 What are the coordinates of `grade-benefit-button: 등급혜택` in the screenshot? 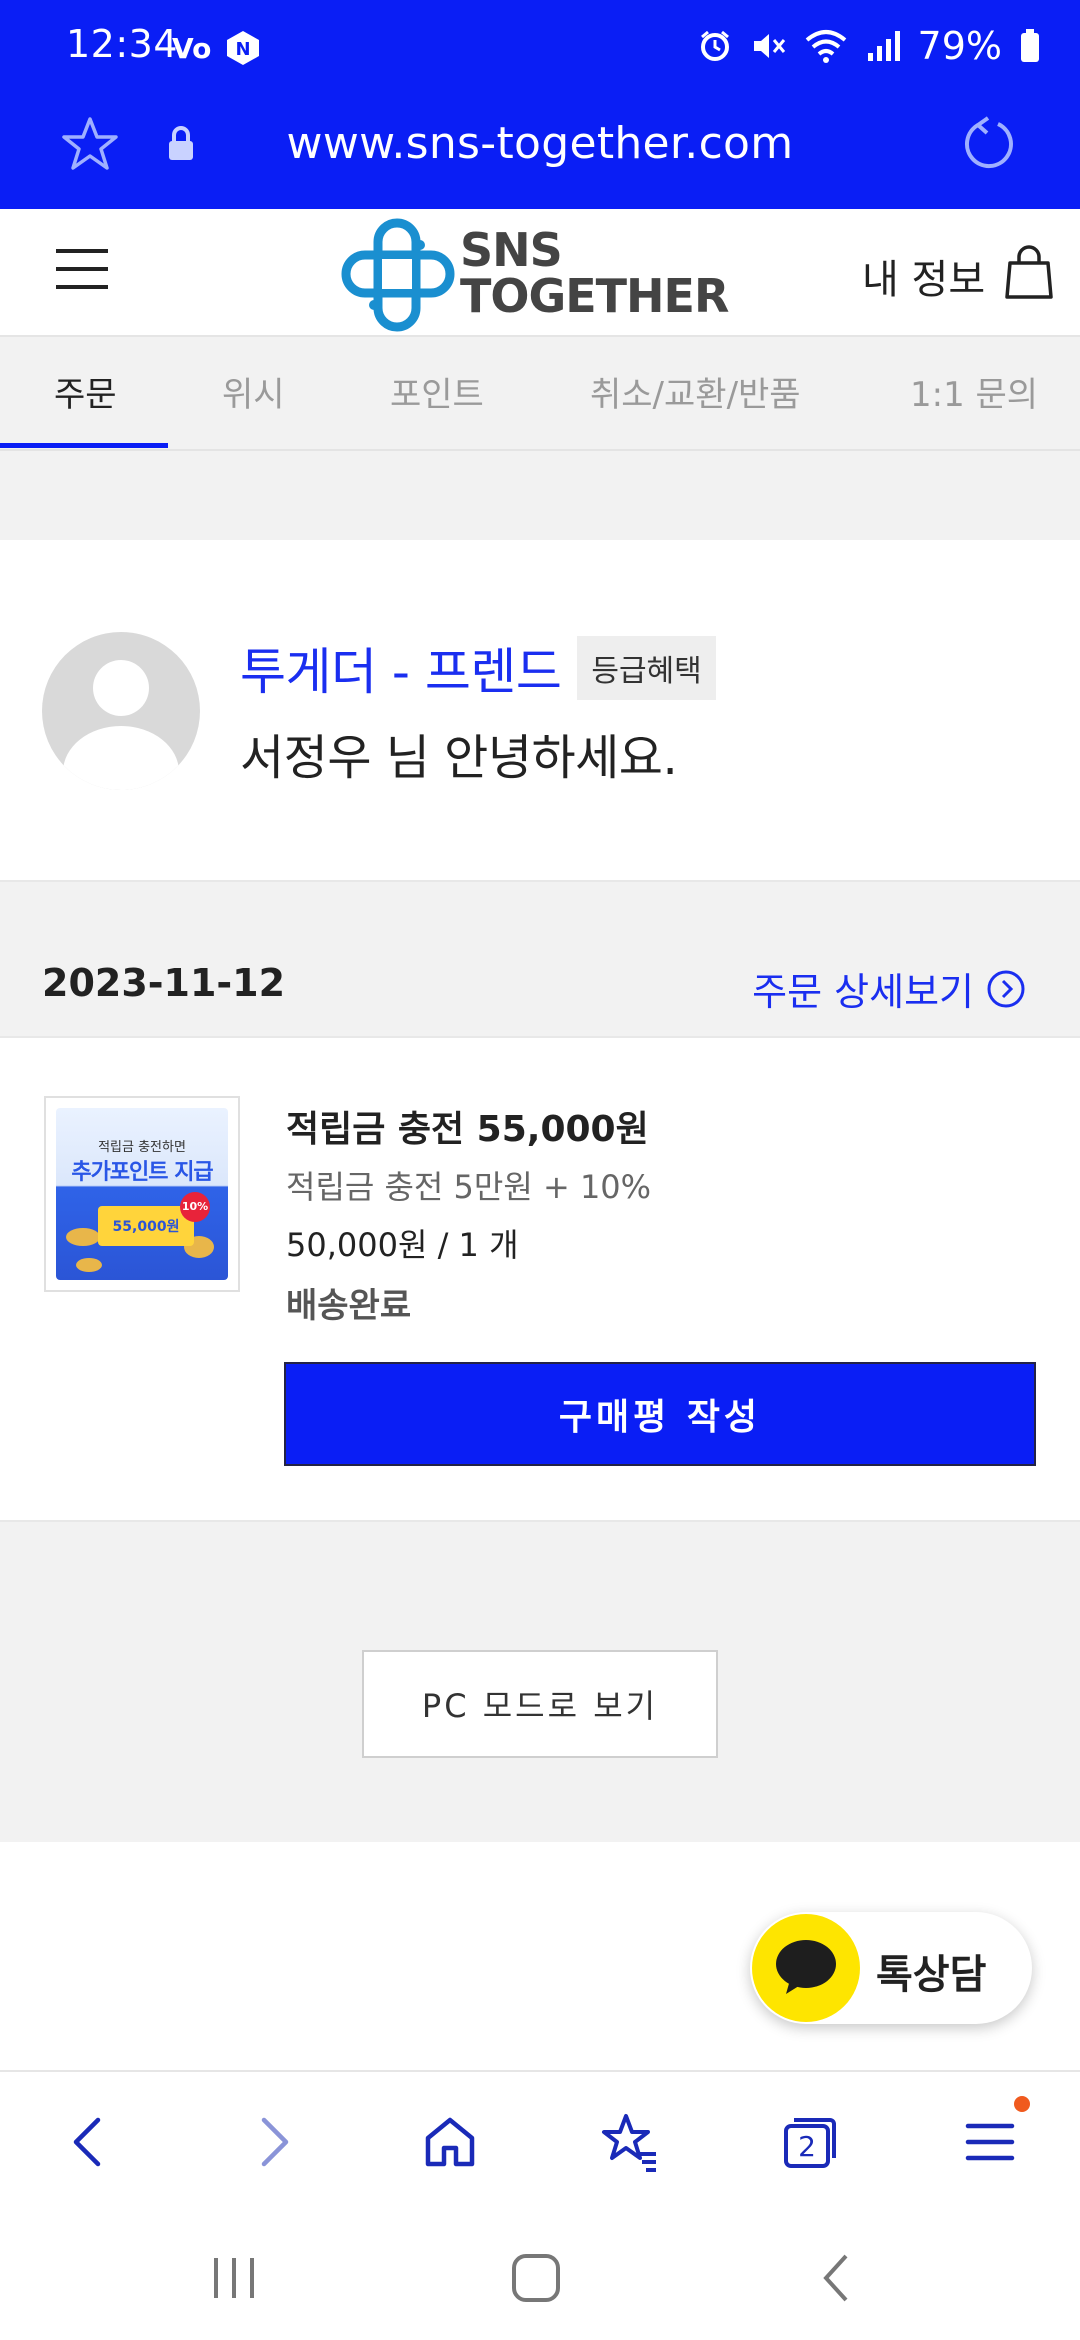 It's located at (646, 668).